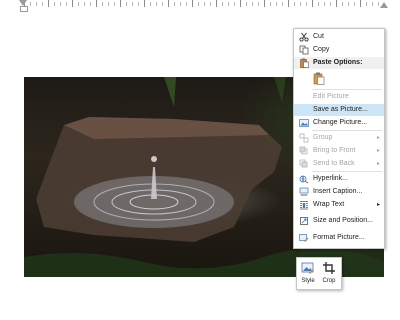  Describe the element at coordinates (334, 163) in the screenshot. I see `menu-item-label: Send to Back` at that location.